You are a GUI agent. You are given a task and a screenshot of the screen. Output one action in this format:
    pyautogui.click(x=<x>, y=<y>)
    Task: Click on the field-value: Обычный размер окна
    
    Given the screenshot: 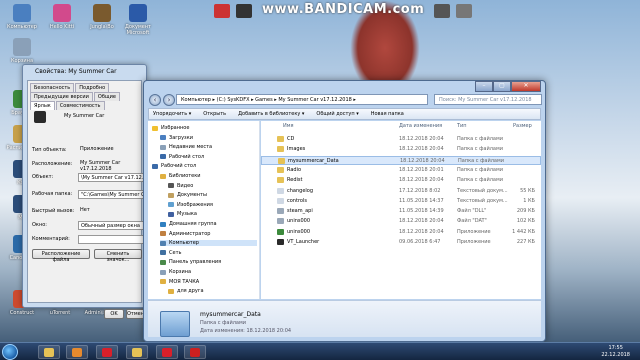 What is the action you would take?
    pyautogui.click(x=111, y=225)
    